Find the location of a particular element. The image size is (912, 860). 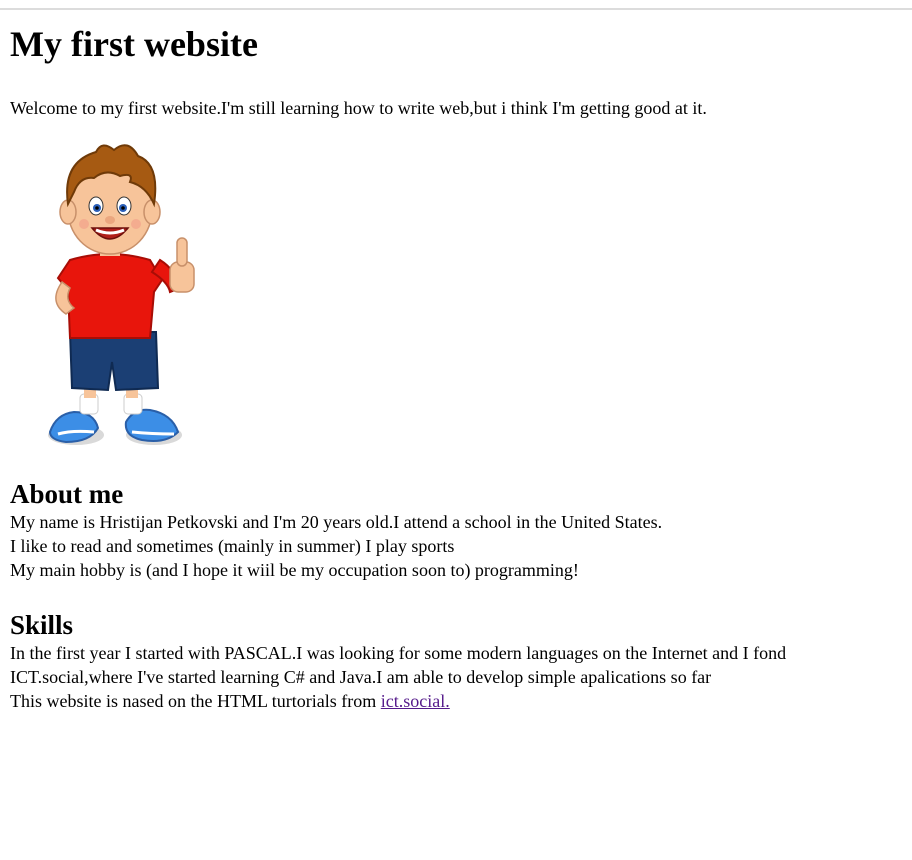

ict-social-link: ict.social. is located at coordinates (415, 701).